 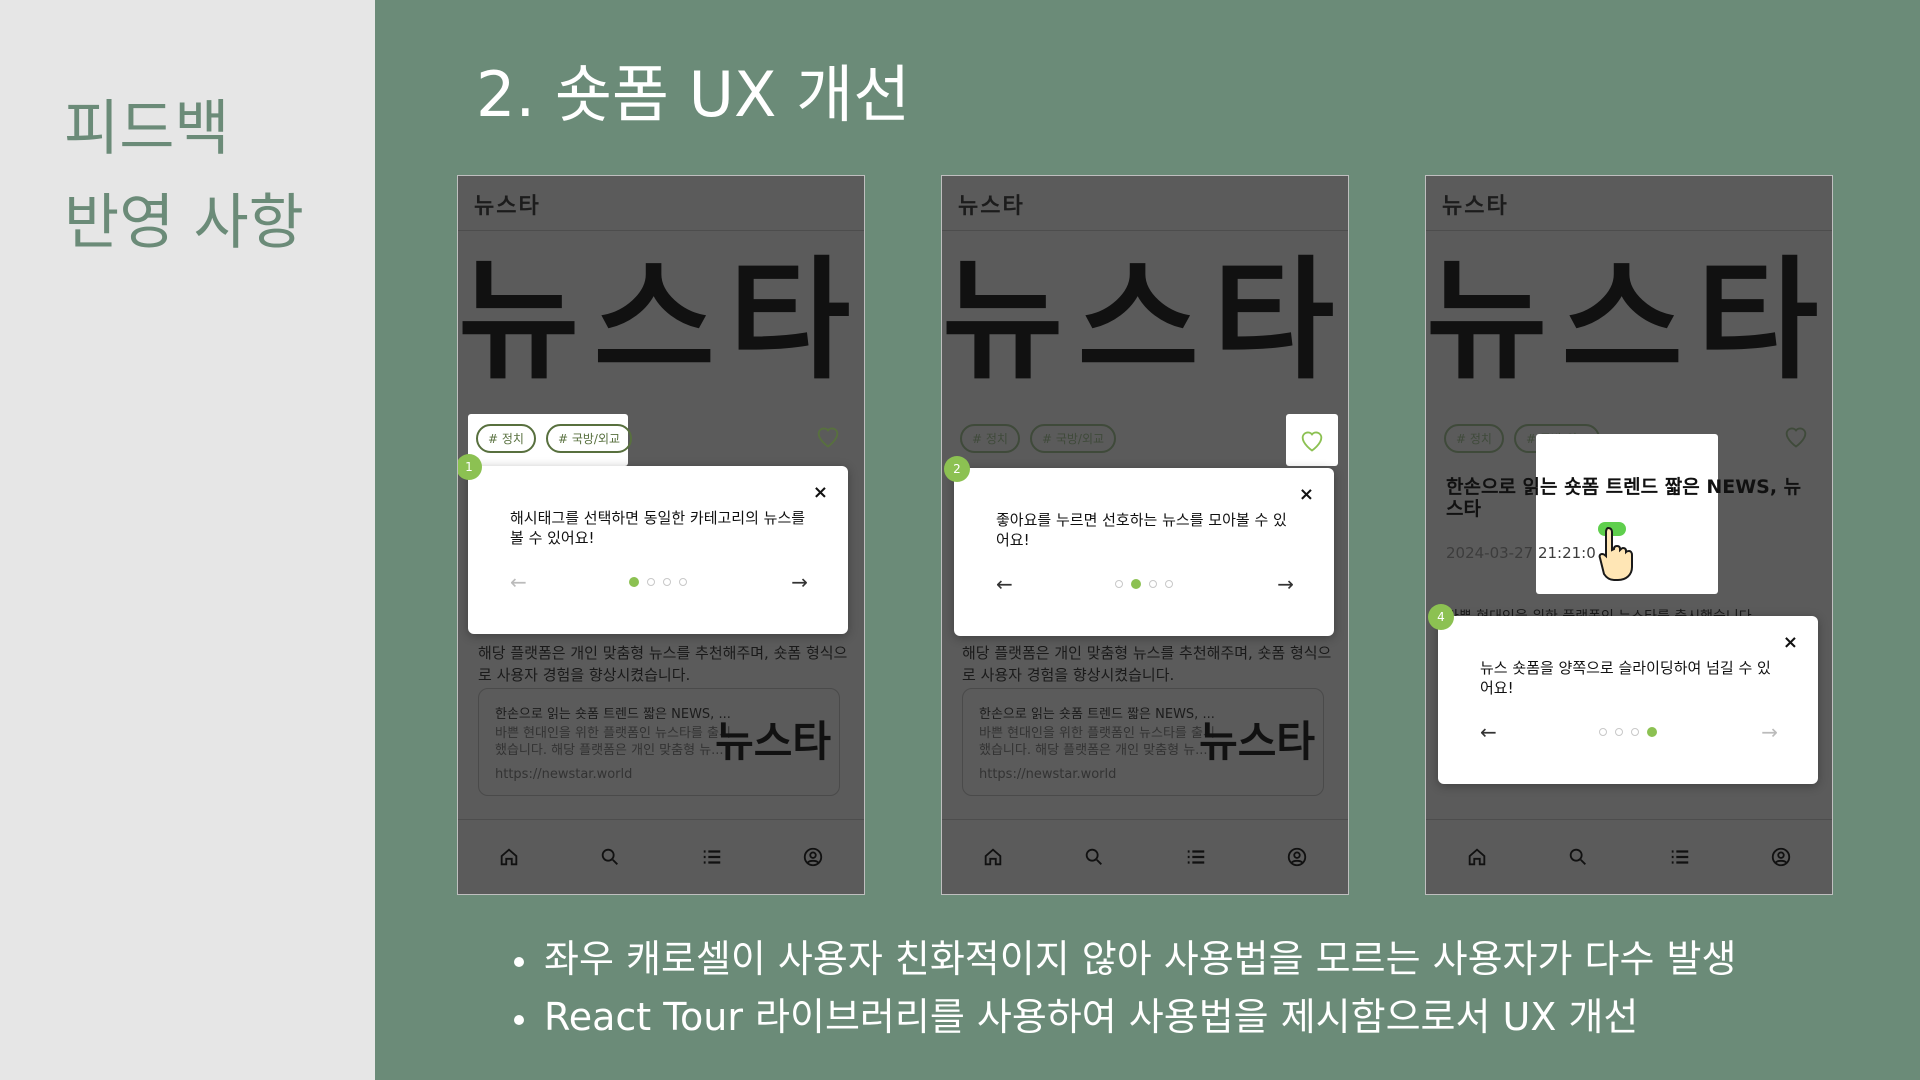 I want to click on sidebar-title-line2: 반영 사항, so click(x=184, y=223).